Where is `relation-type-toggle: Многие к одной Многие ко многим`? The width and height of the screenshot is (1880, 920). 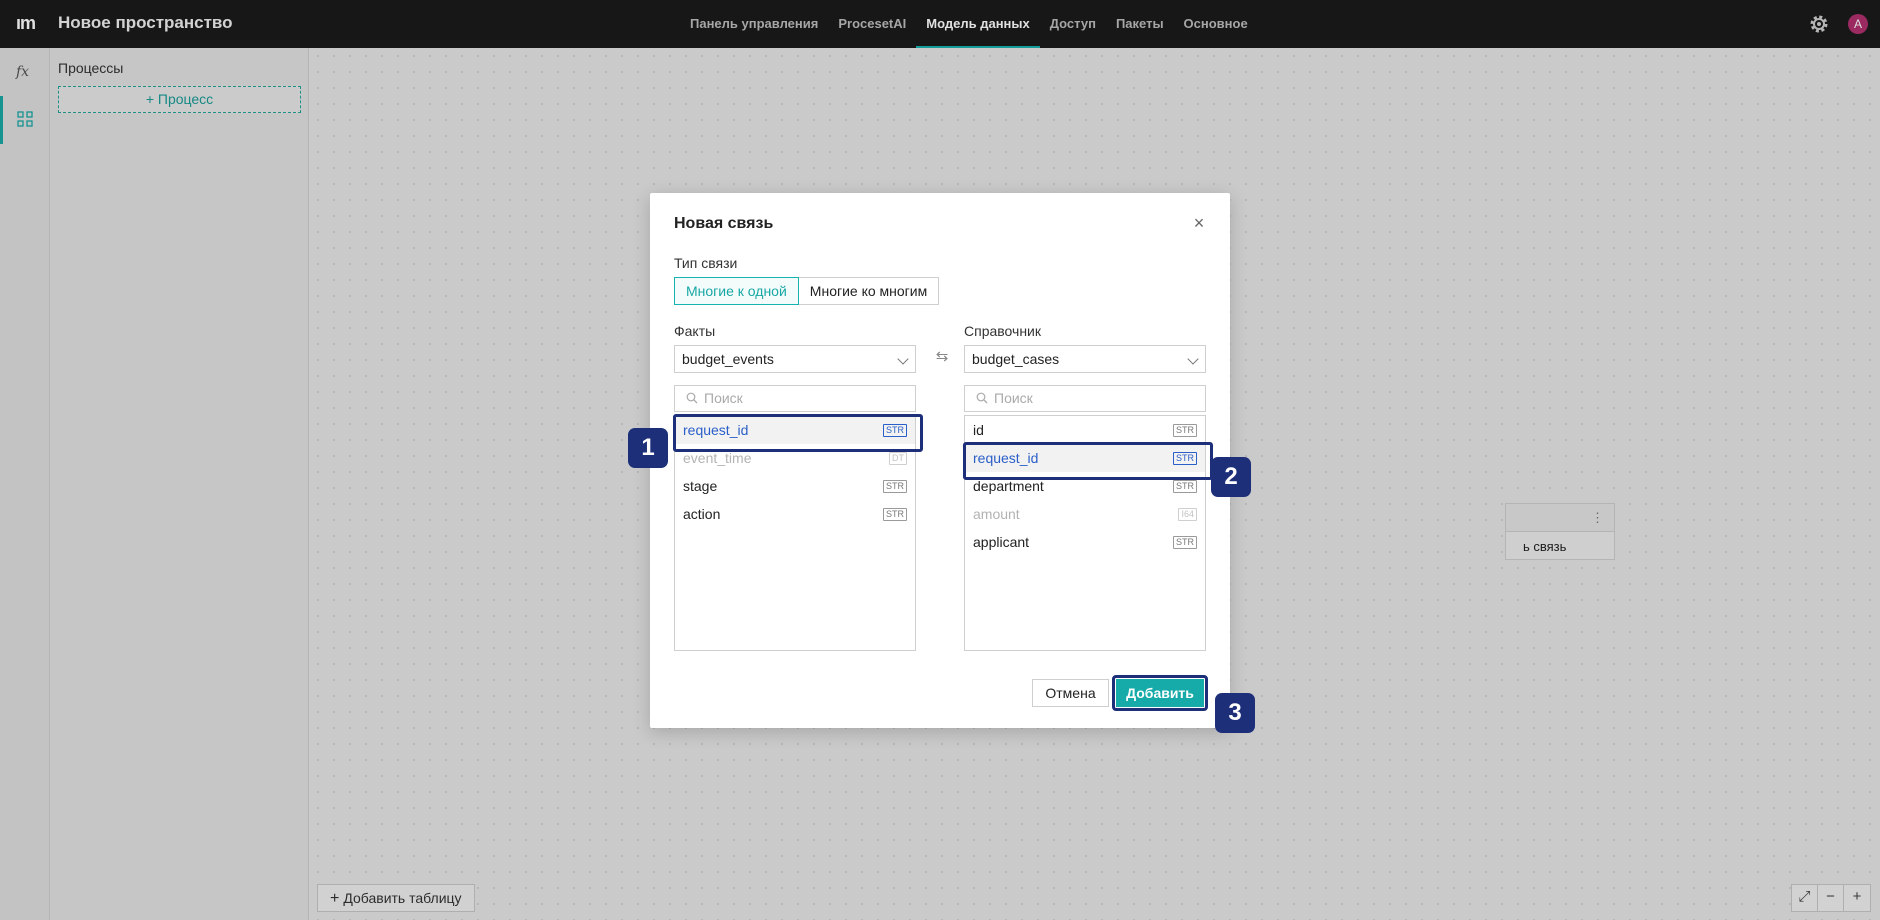
relation-type-toggle: Многие к одной Многие ко многим is located at coordinates (807, 291).